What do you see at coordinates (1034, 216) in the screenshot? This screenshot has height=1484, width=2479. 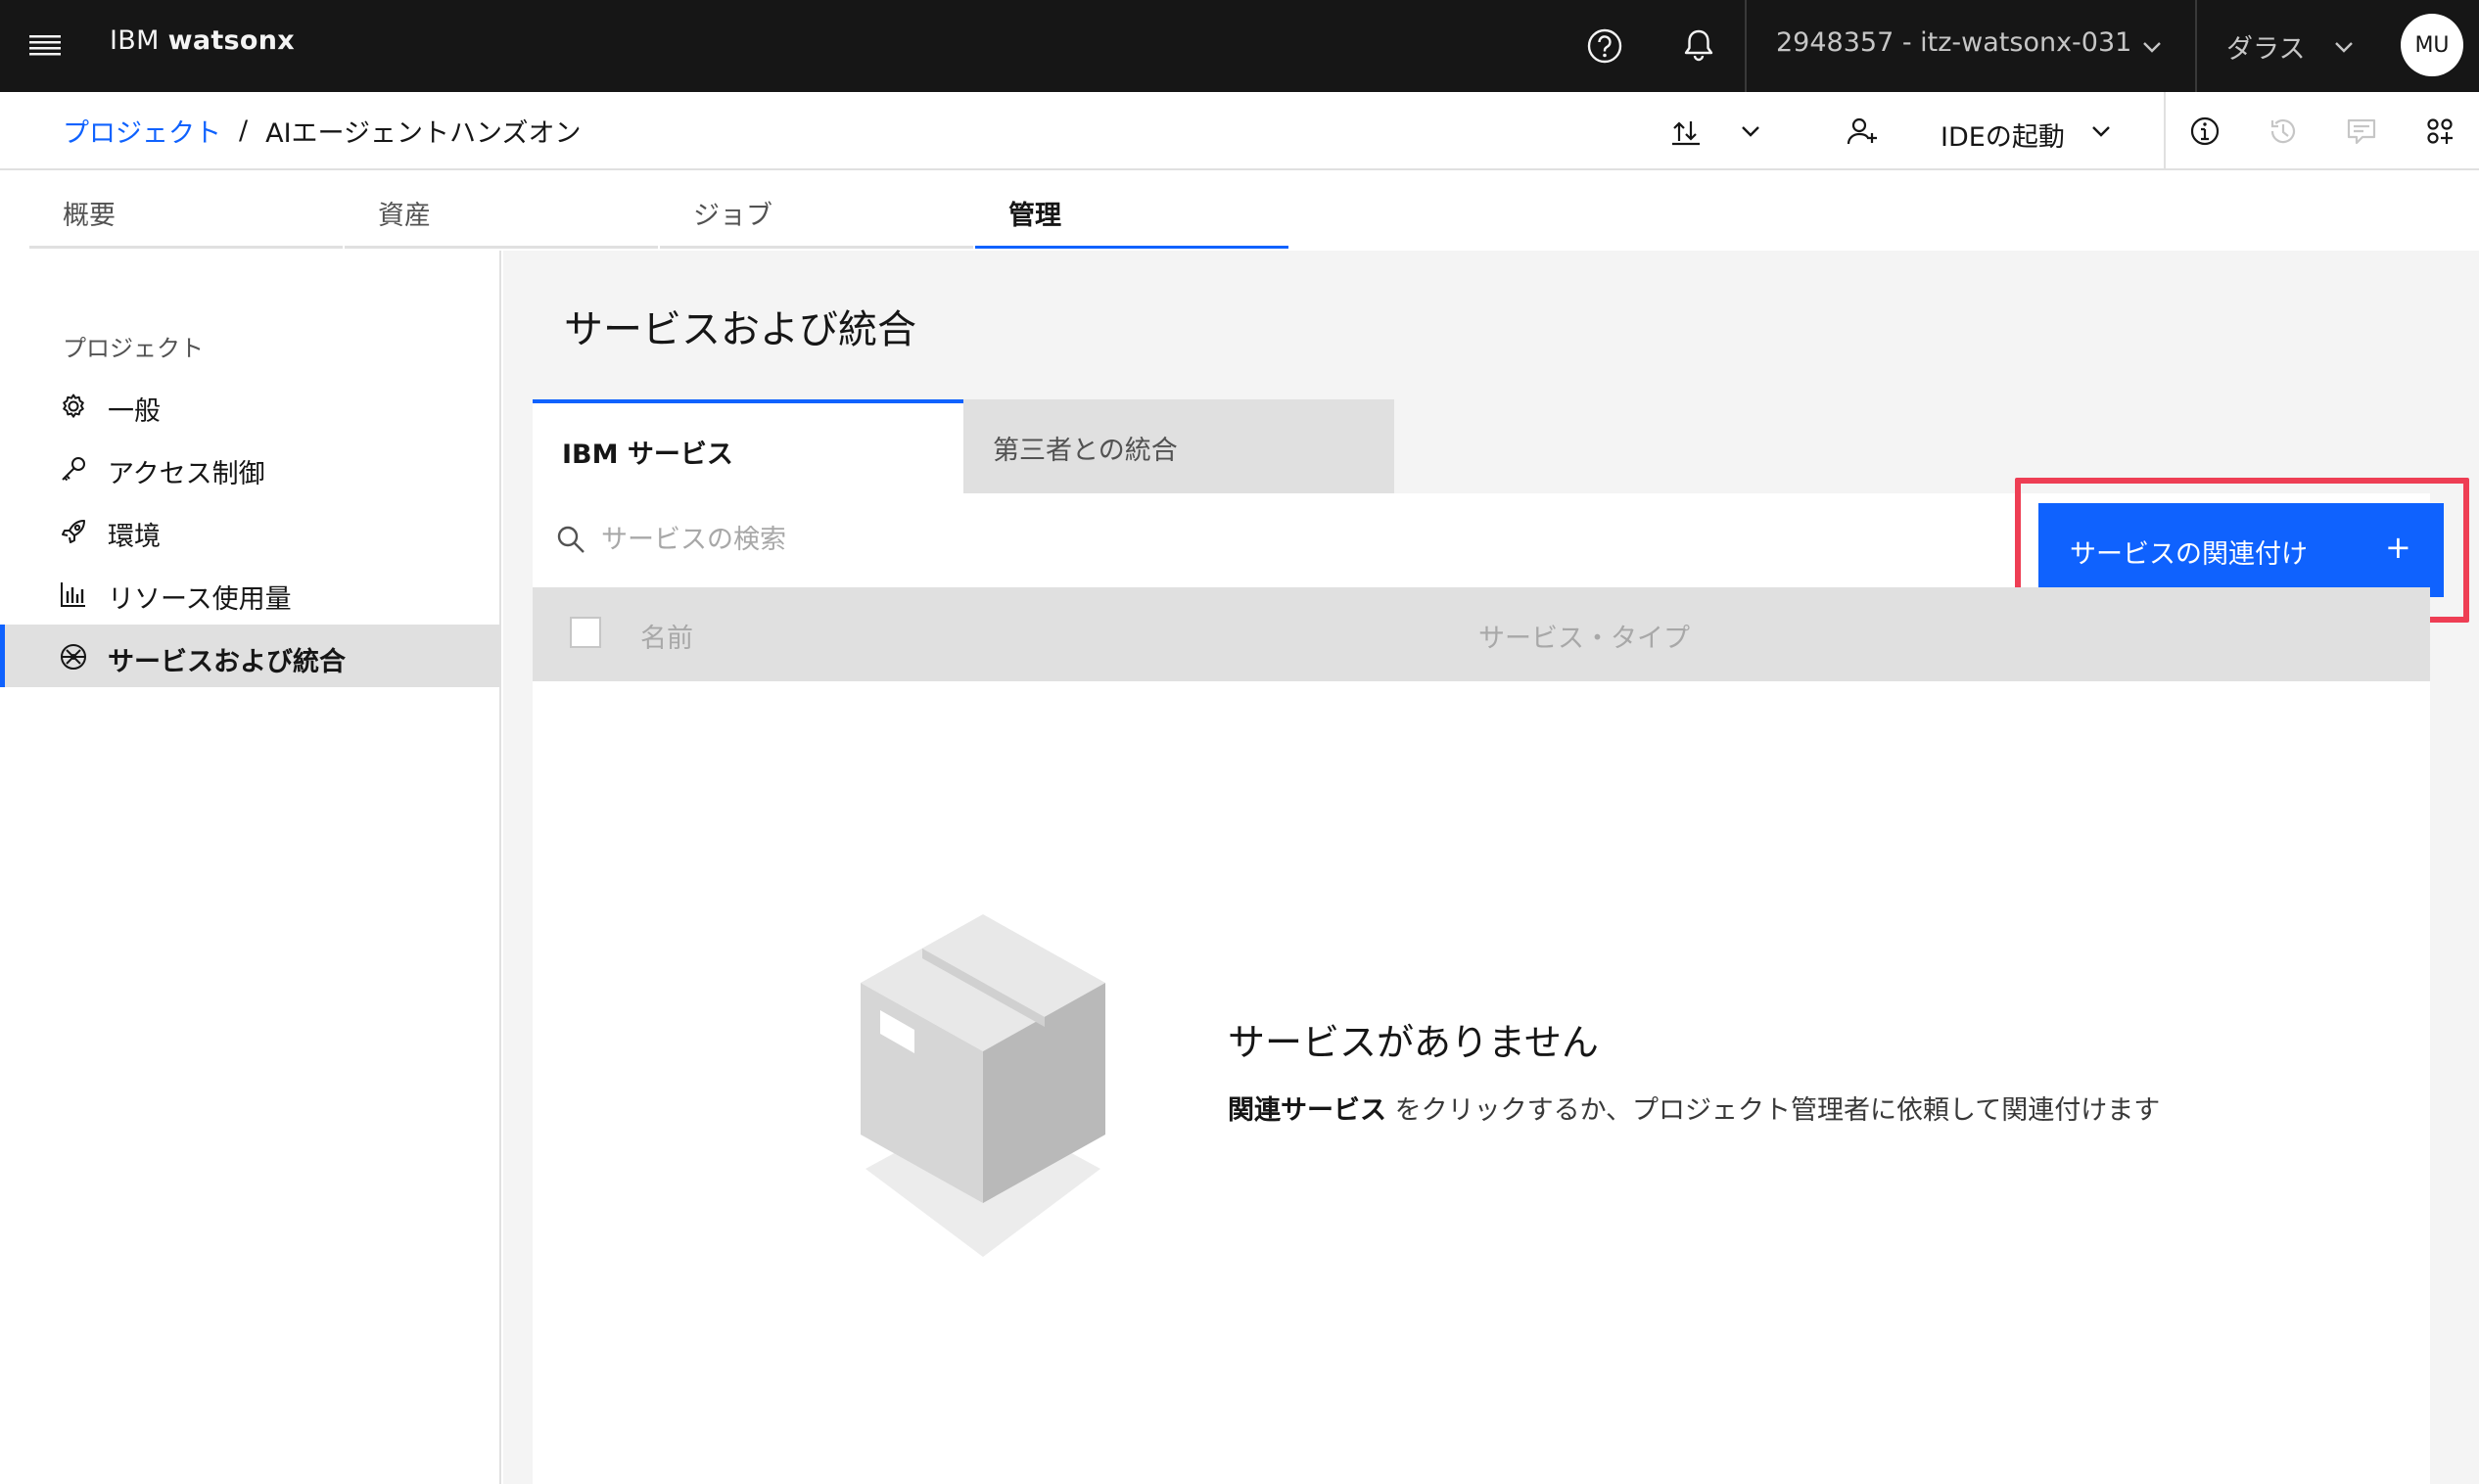 I see `tab-label: 管理` at bounding box center [1034, 216].